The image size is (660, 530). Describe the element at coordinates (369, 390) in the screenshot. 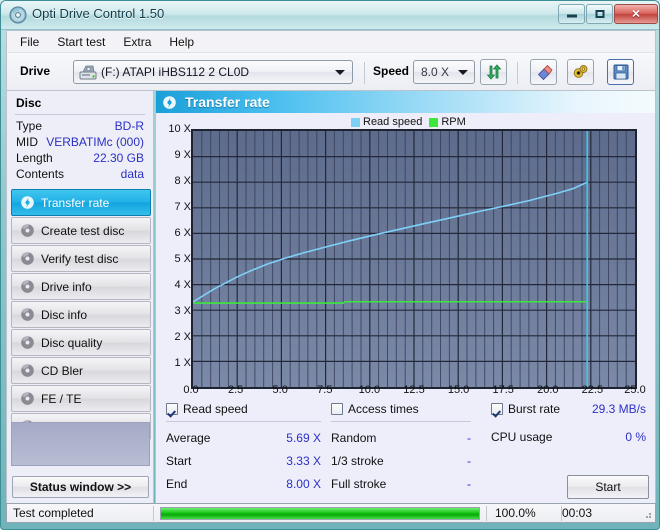

I see `x-tick-4: 10.0` at that location.